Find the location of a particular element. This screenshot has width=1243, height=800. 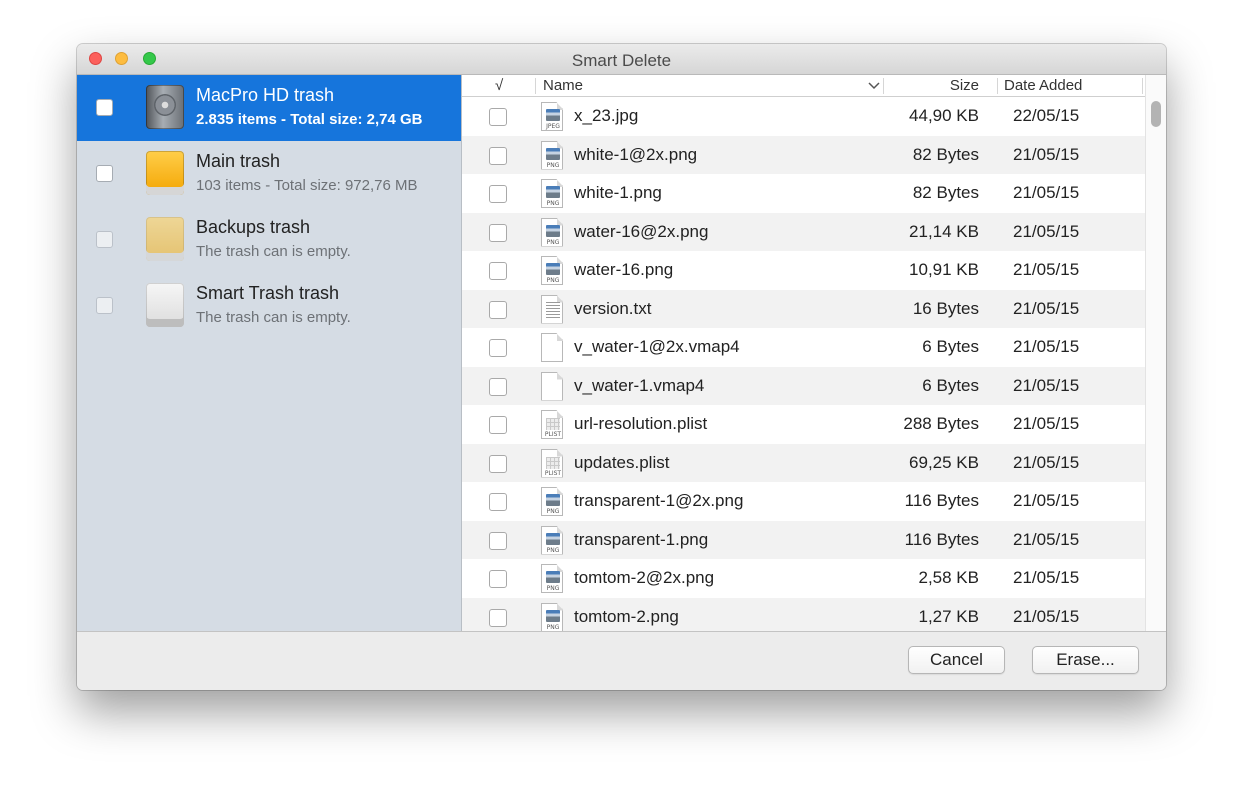

header-name: Name is located at coordinates (563, 85).